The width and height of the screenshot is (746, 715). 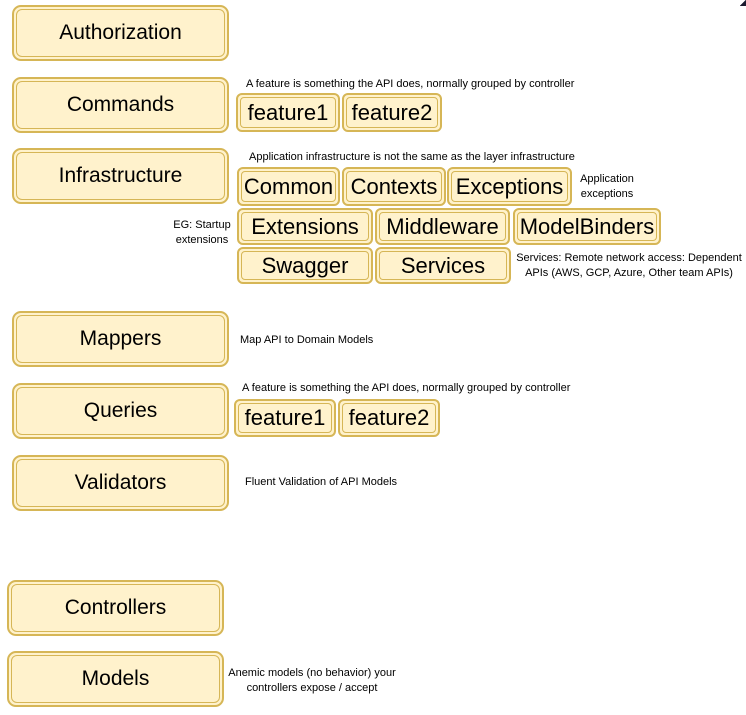 I want to click on exceptions-note-line2: exceptions, so click(x=607, y=194).